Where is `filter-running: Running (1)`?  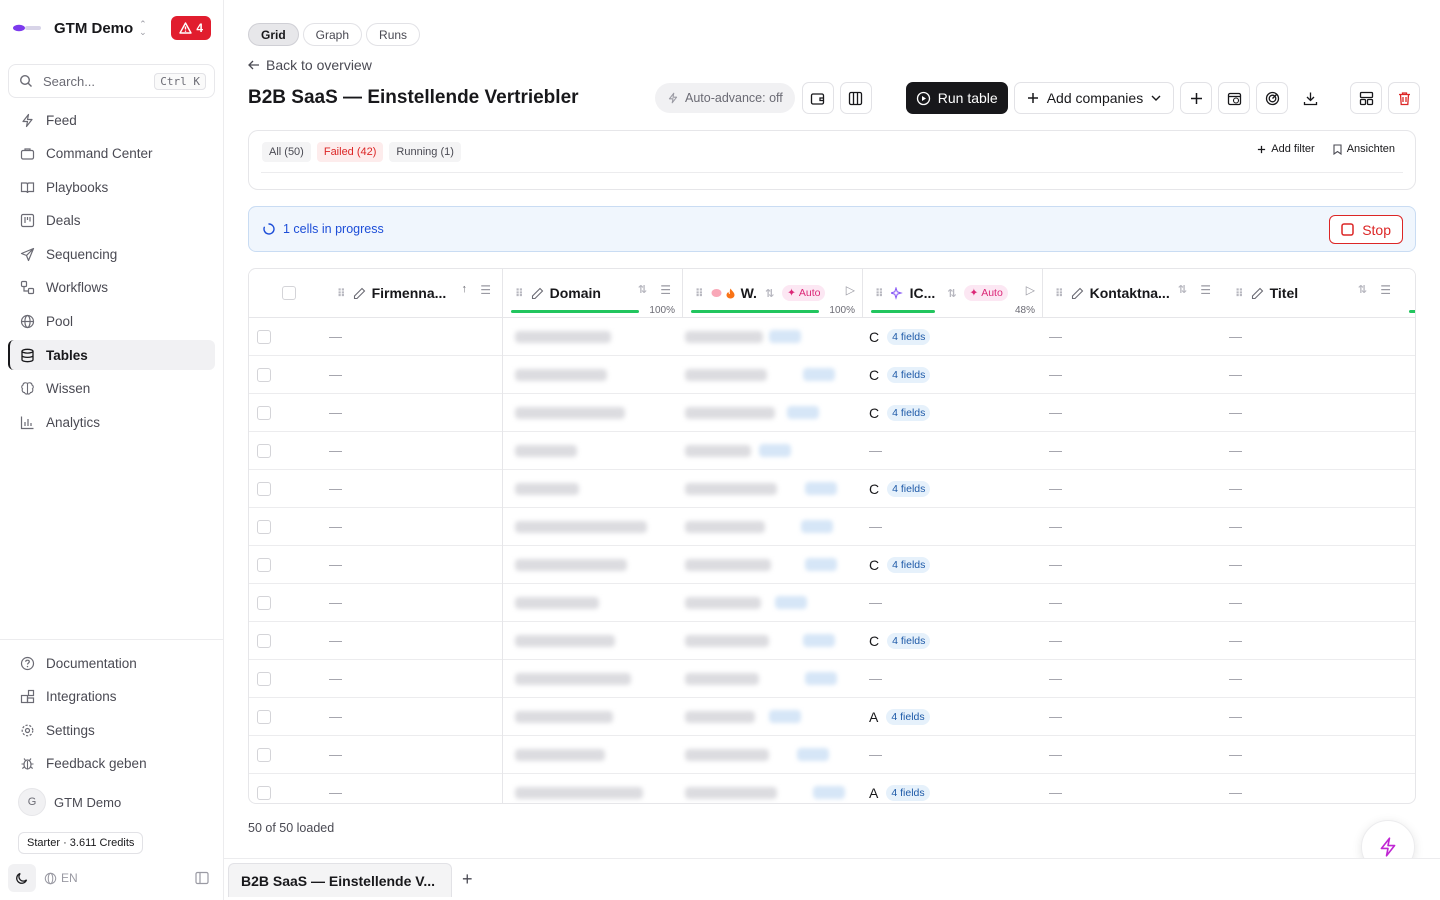
filter-running: Running (1) is located at coordinates (425, 152).